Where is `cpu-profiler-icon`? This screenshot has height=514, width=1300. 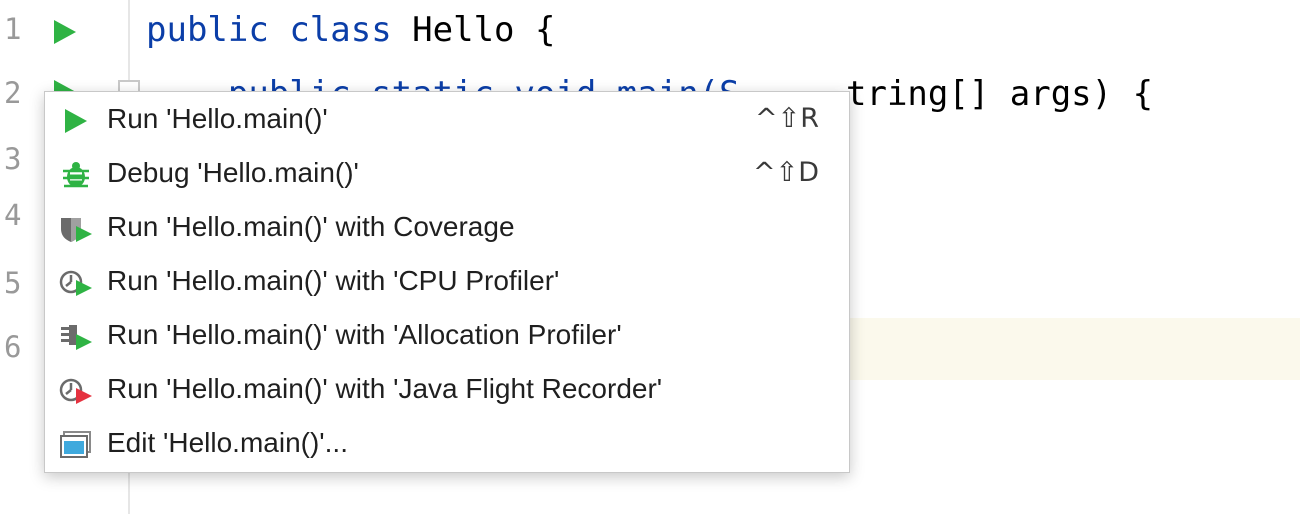
cpu-profiler-icon is located at coordinates (76, 283).